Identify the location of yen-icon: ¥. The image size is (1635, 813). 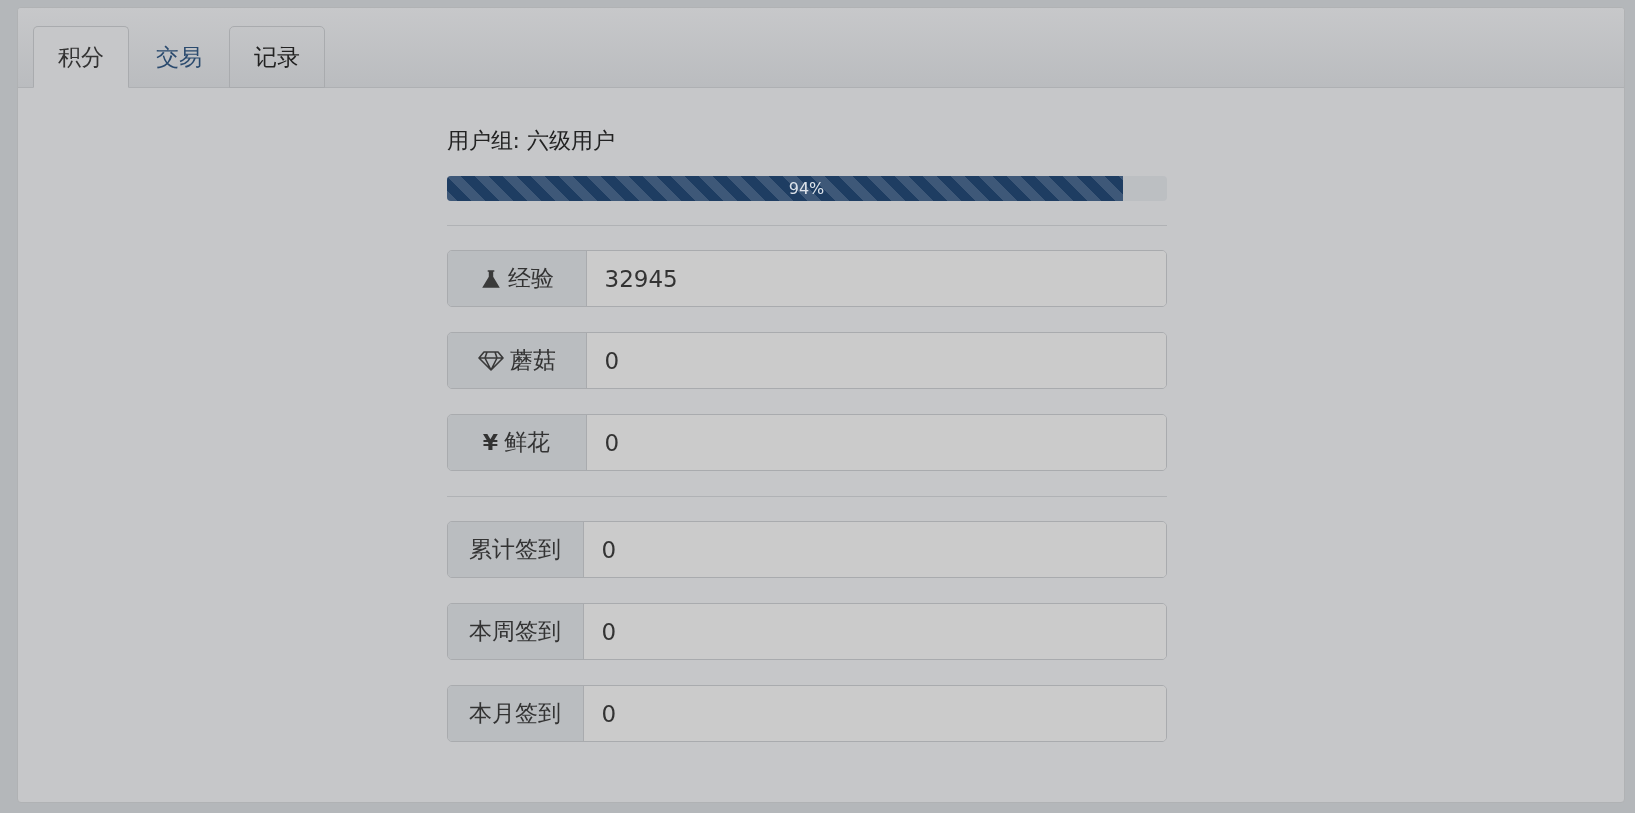
(490, 442).